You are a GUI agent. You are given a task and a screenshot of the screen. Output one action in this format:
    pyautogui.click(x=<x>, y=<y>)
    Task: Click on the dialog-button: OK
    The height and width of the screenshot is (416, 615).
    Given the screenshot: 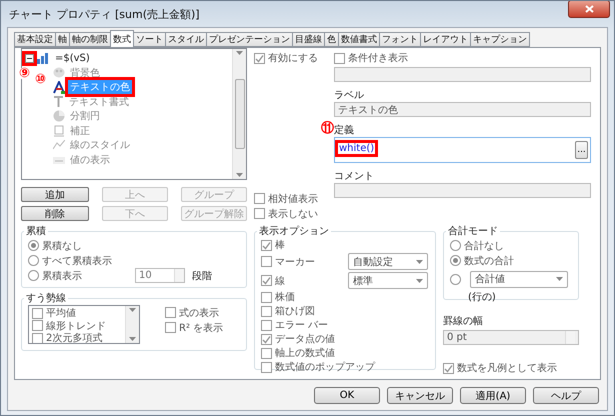 What is the action you would take?
    pyautogui.click(x=347, y=395)
    